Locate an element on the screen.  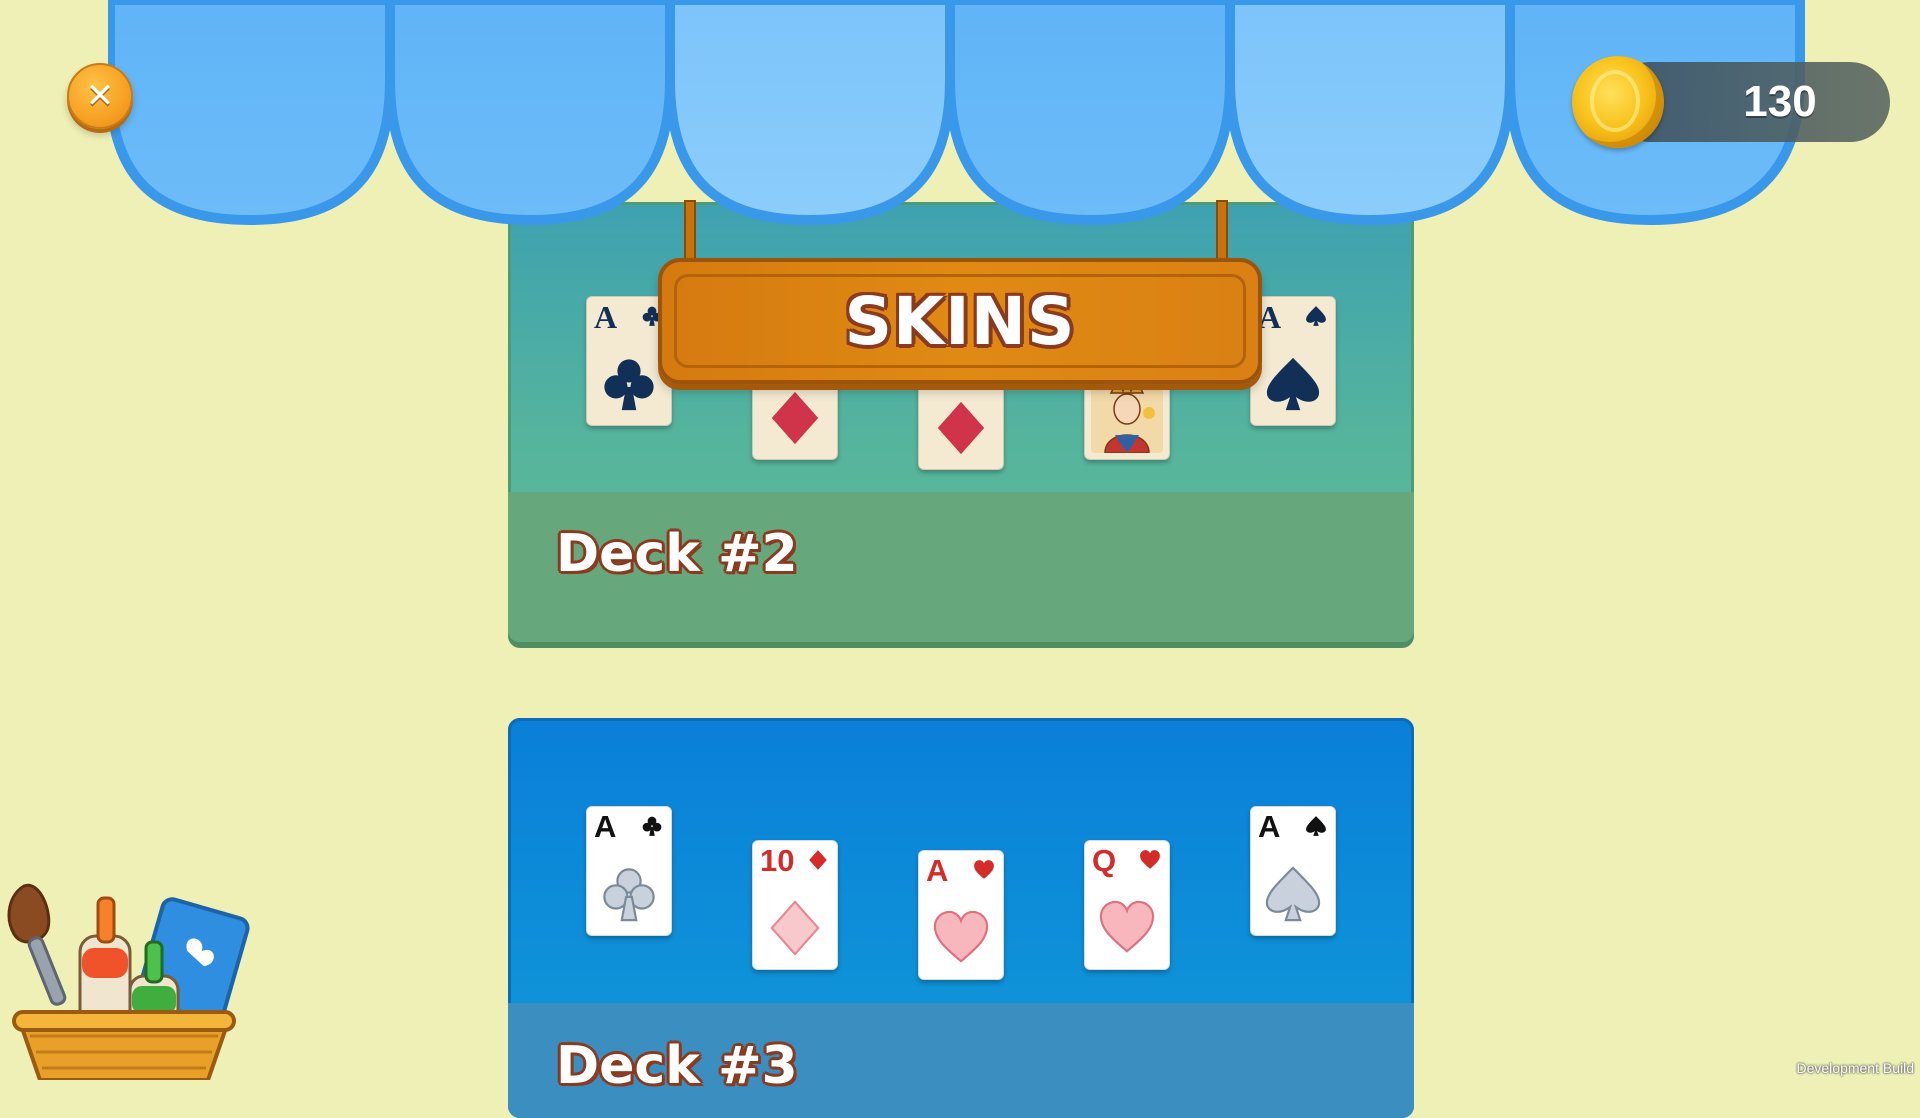
card-ten-diamonds: 10 is located at coordinates (795, 905).